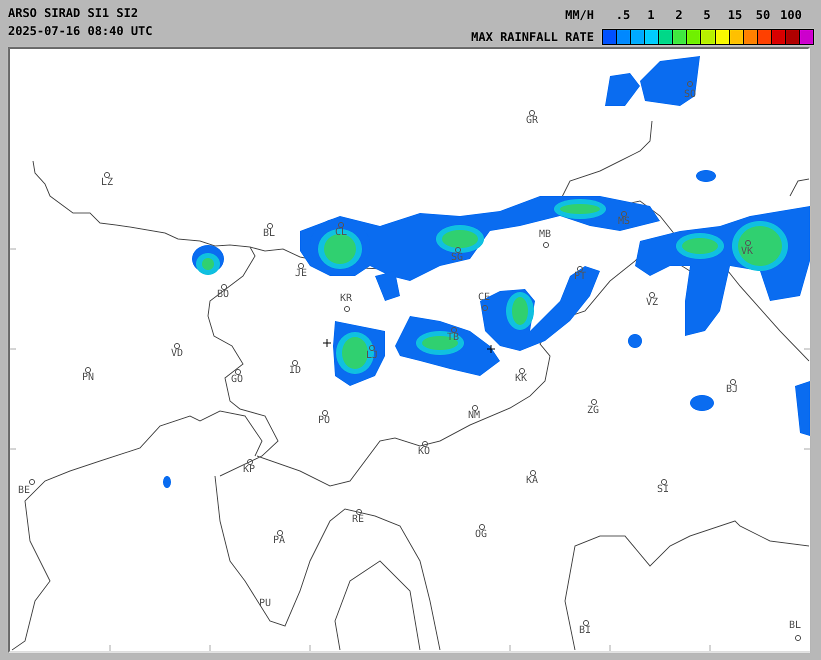  What do you see at coordinates (791, 15) in the screenshot?
I see `legend-tick: 100` at bounding box center [791, 15].